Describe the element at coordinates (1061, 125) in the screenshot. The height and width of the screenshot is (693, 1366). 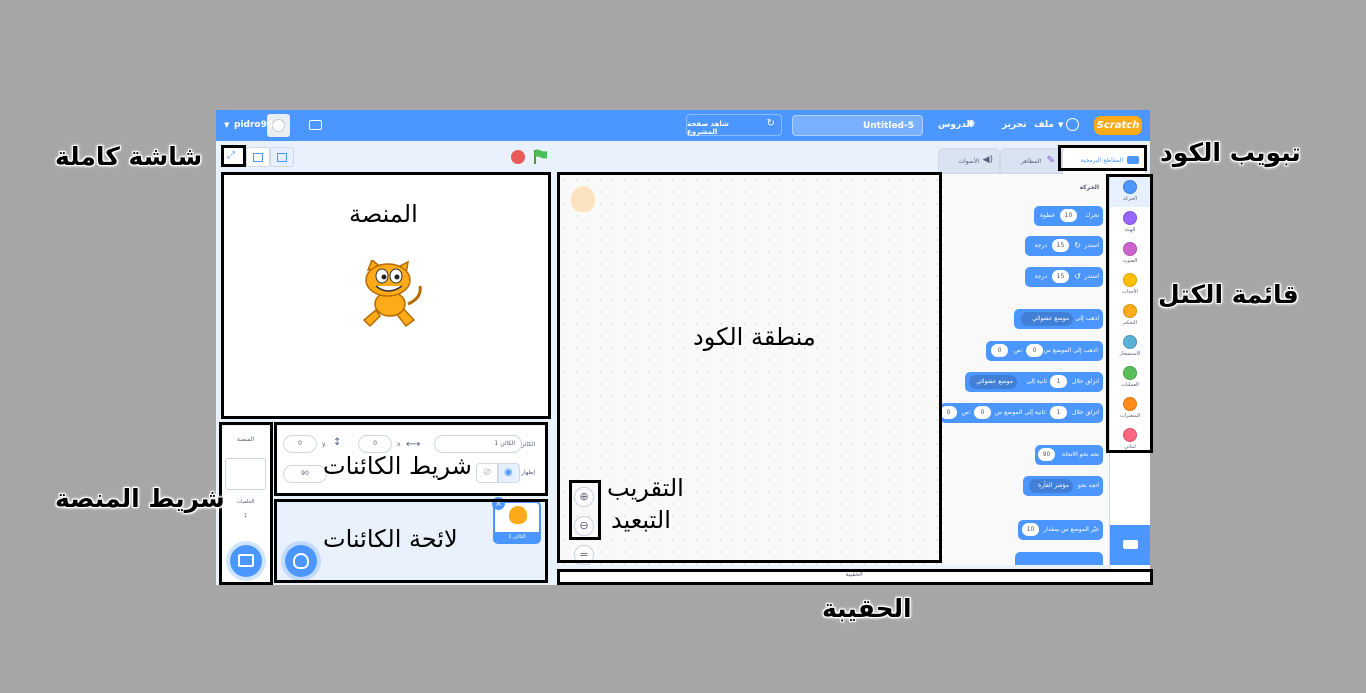
I see `chevron-down-icon: ▼` at that location.